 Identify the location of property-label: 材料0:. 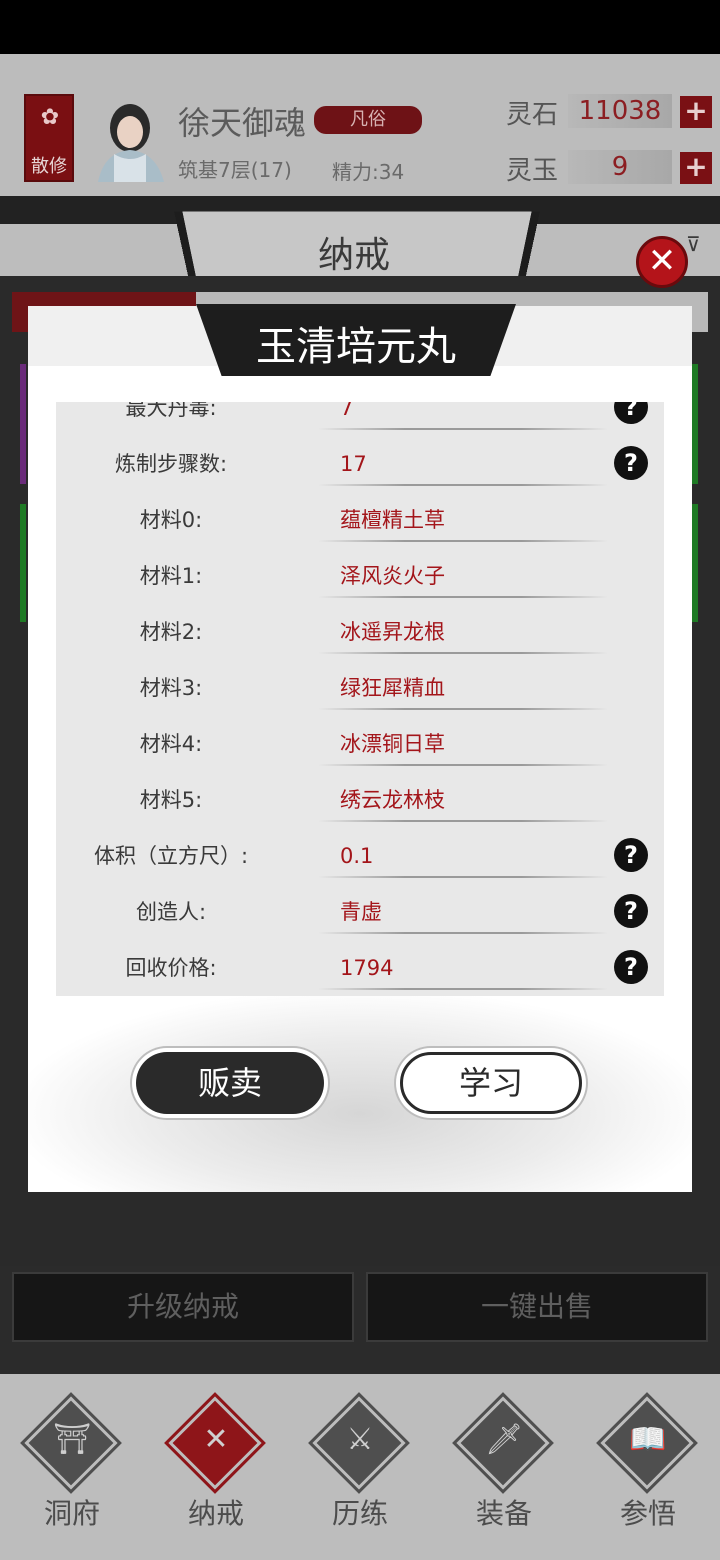
(171, 520).